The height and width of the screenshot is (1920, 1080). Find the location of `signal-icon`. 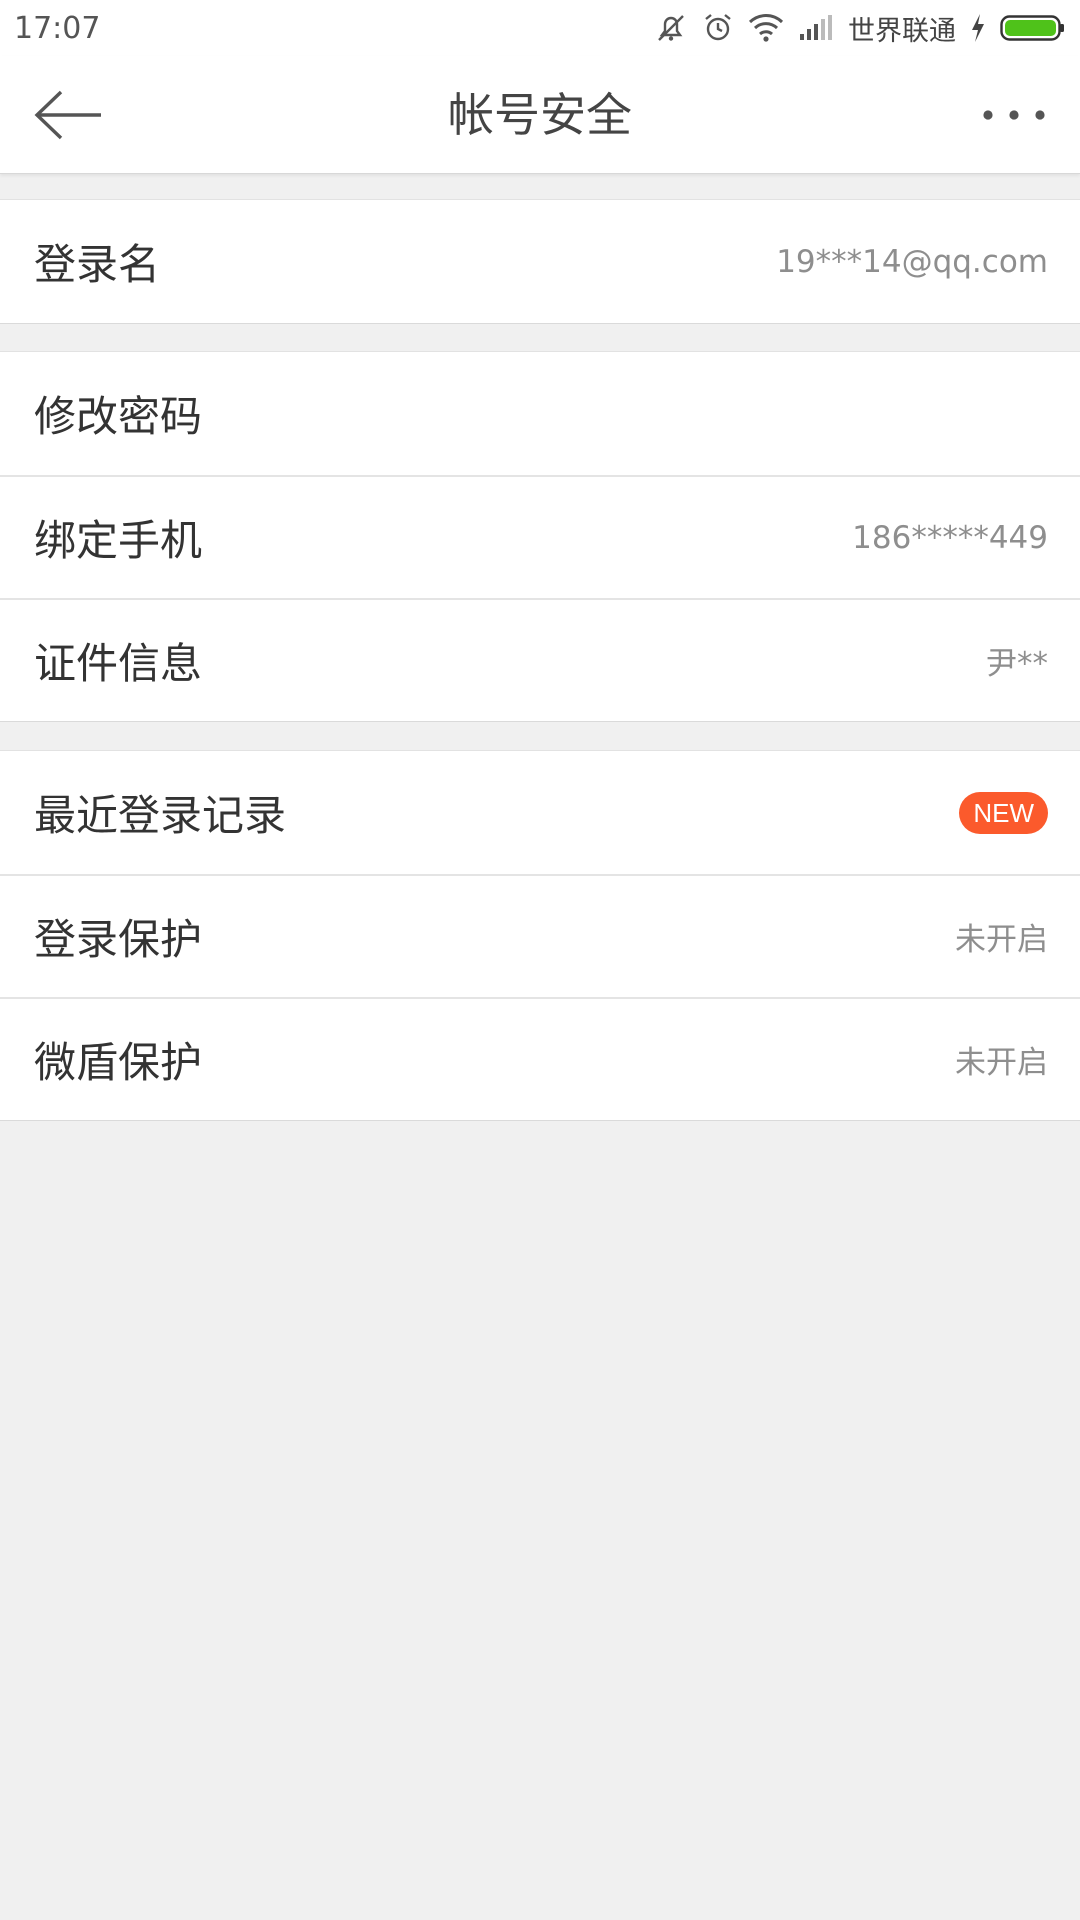

signal-icon is located at coordinates (816, 28).